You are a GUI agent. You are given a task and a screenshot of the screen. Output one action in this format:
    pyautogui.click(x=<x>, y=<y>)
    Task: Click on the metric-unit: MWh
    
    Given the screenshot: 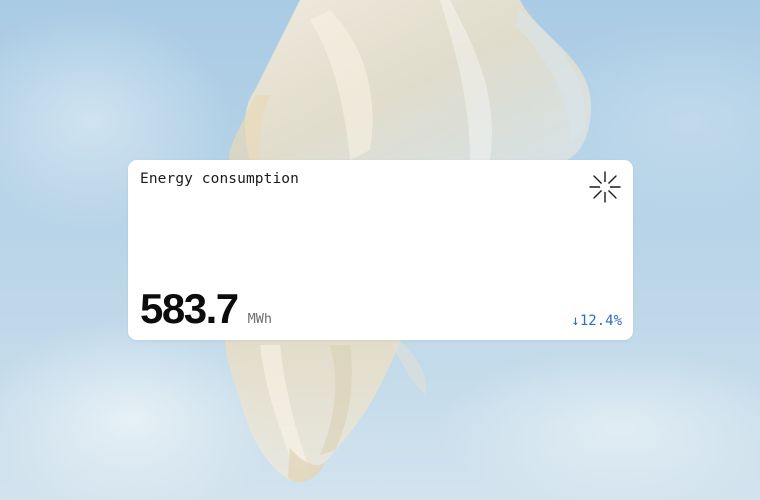 What is the action you would take?
    pyautogui.click(x=259, y=319)
    